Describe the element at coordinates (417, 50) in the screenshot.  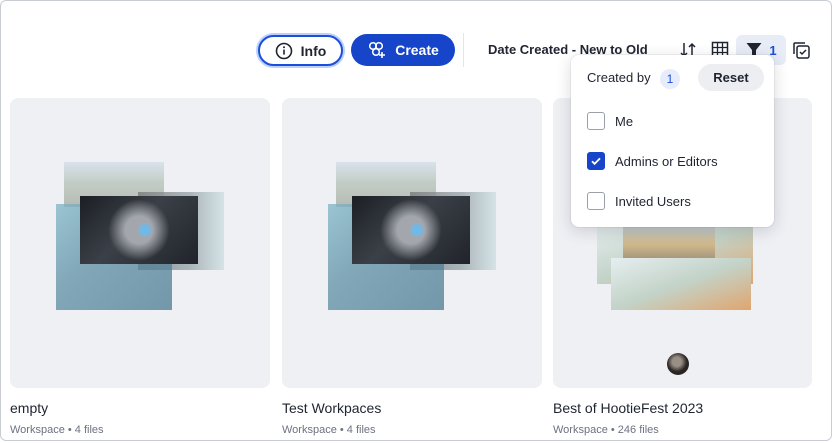
I see `create-button-label: Create` at that location.